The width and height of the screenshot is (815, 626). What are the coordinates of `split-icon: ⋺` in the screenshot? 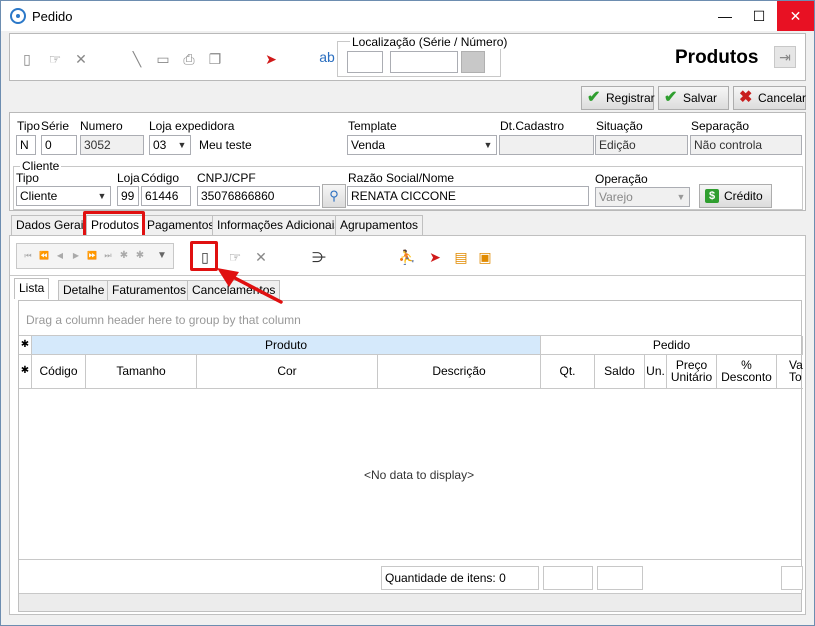 It's located at (319, 257).